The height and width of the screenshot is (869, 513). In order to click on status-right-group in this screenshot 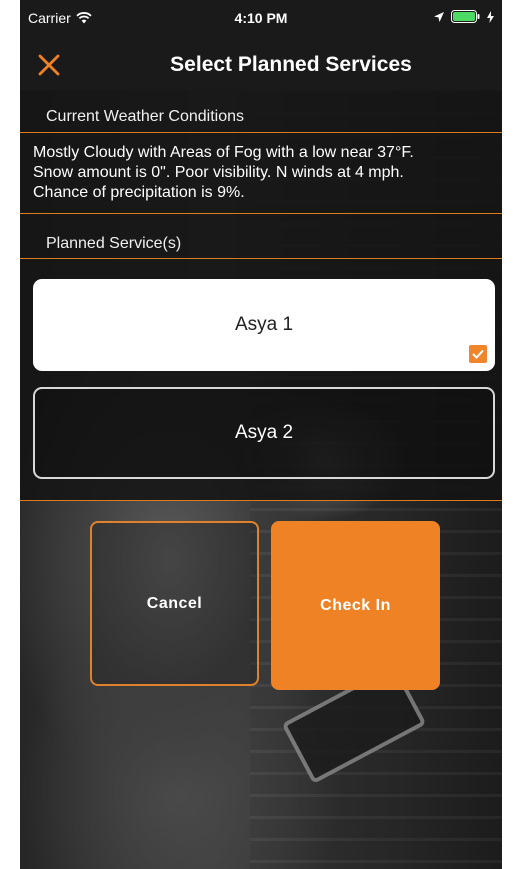, I will do `click(463, 16)`.